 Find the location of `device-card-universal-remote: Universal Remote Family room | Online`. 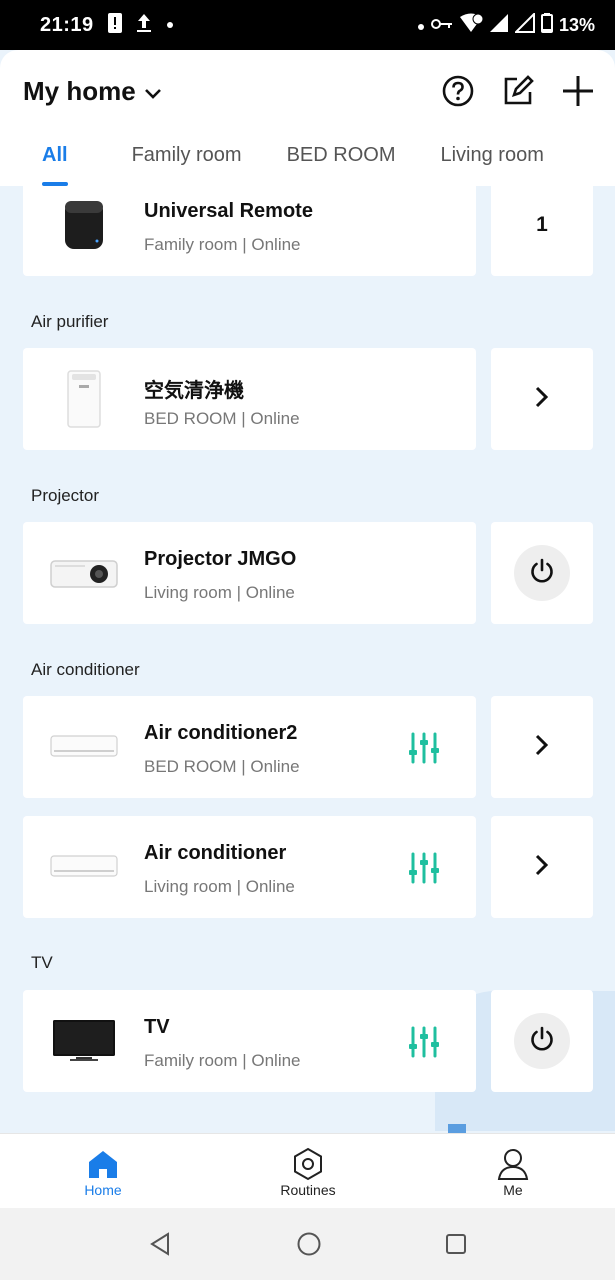

device-card-universal-remote: Universal Remote Family room | Online is located at coordinates (249, 231).